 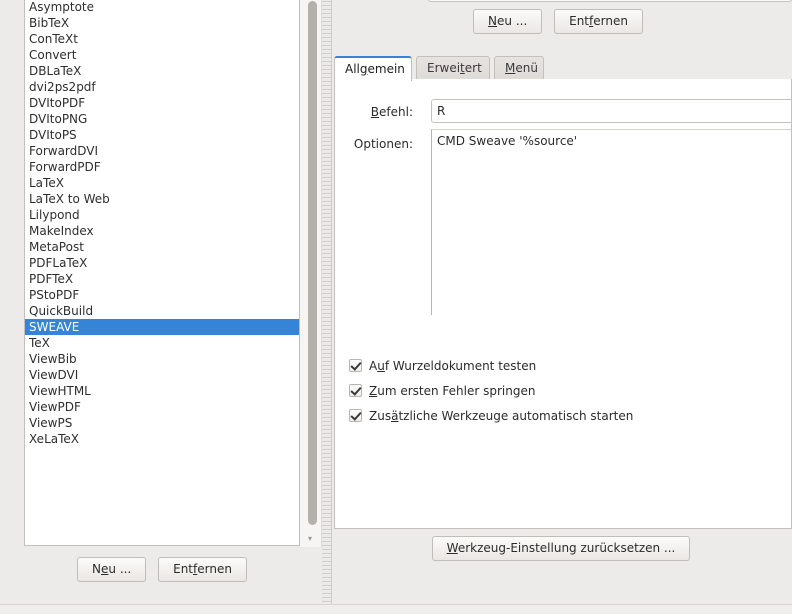 What do you see at coordinates (162, 391) in the screenshot?
I see `tool-list-item: ViewHTML` at bounding box center [162, 391].